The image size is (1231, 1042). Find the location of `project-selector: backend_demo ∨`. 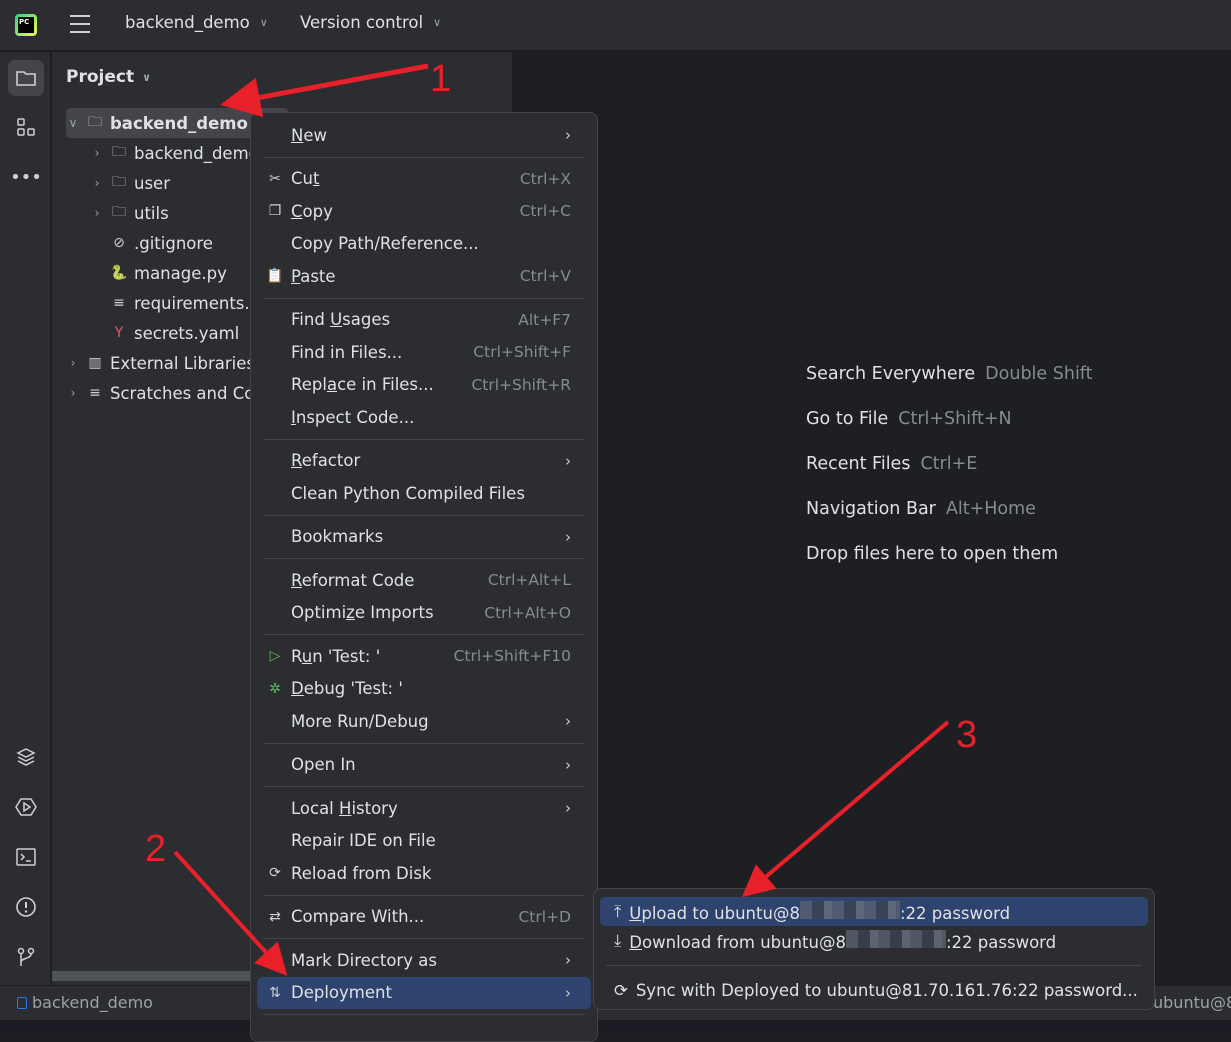

project-selector: backend_demo ∨ is located at coordinates (196, 22).